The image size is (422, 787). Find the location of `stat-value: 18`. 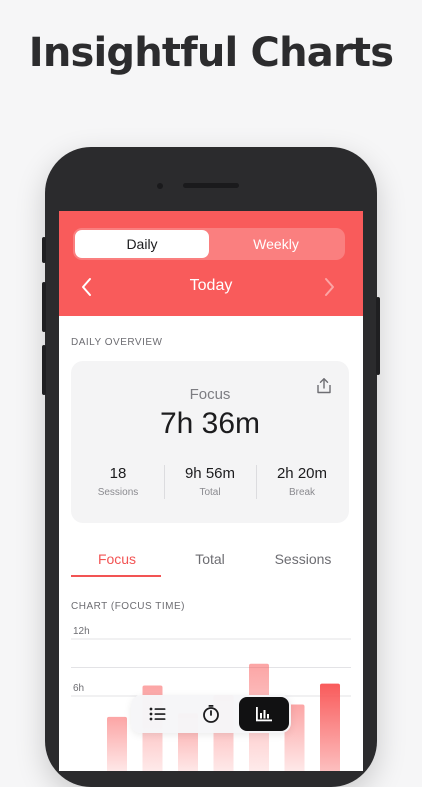

stat-value: 18 is located at coordinates (118, 473).